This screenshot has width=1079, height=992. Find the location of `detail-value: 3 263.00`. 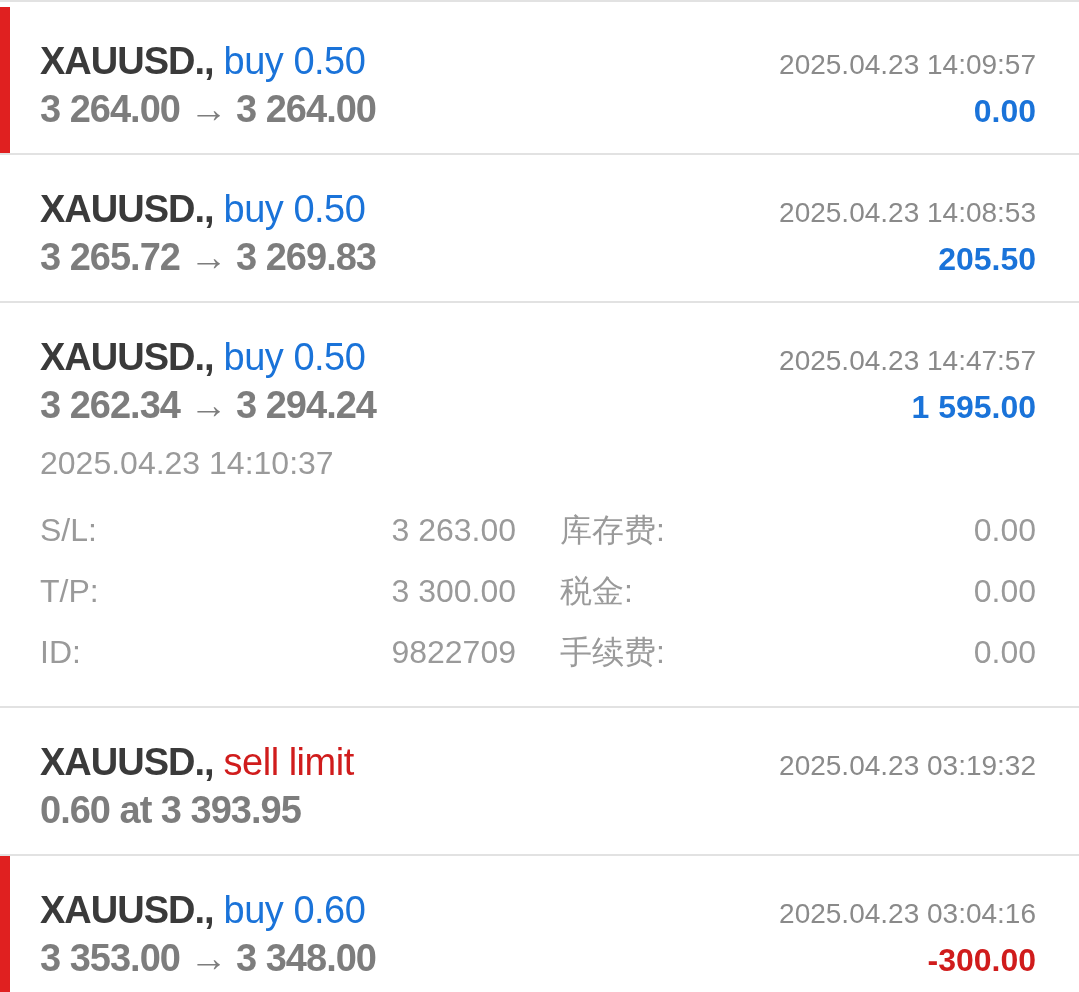

detail-value: 3 263.00 is located at coordinates (453, 530).